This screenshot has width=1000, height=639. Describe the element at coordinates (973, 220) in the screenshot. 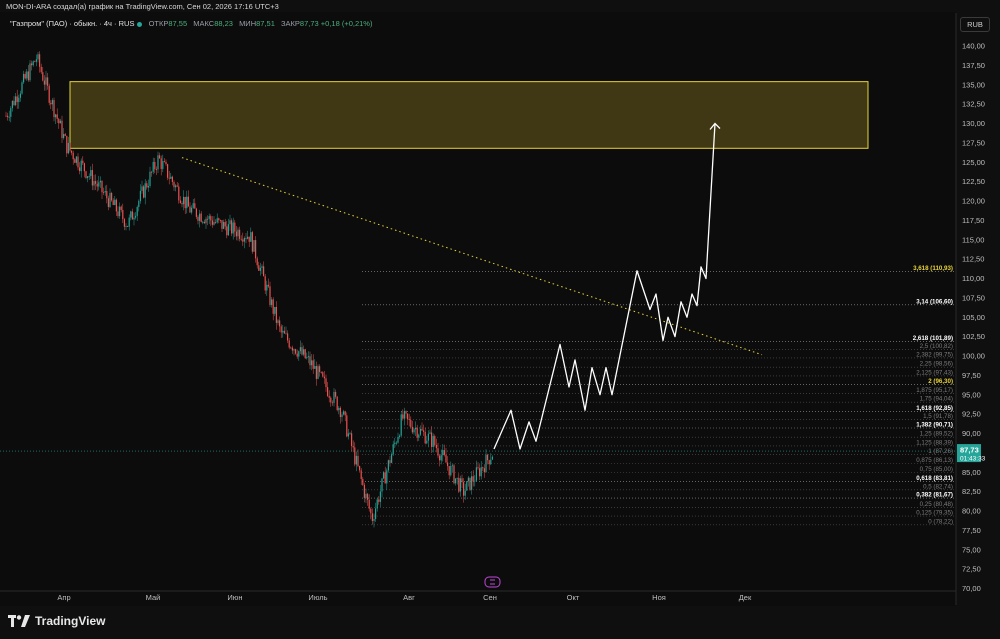

I see `price-tick-label: 117,50` at that location.